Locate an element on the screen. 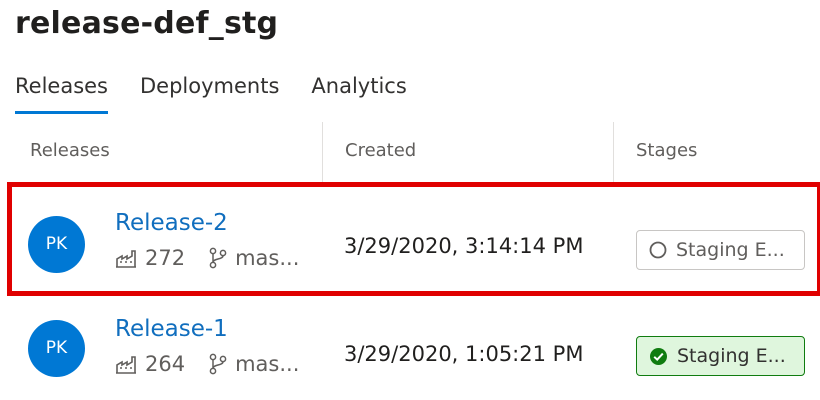 The height and width of the screenshot is (400, 820). tab-deployments: Deployments is located at coordinates (209, 93).